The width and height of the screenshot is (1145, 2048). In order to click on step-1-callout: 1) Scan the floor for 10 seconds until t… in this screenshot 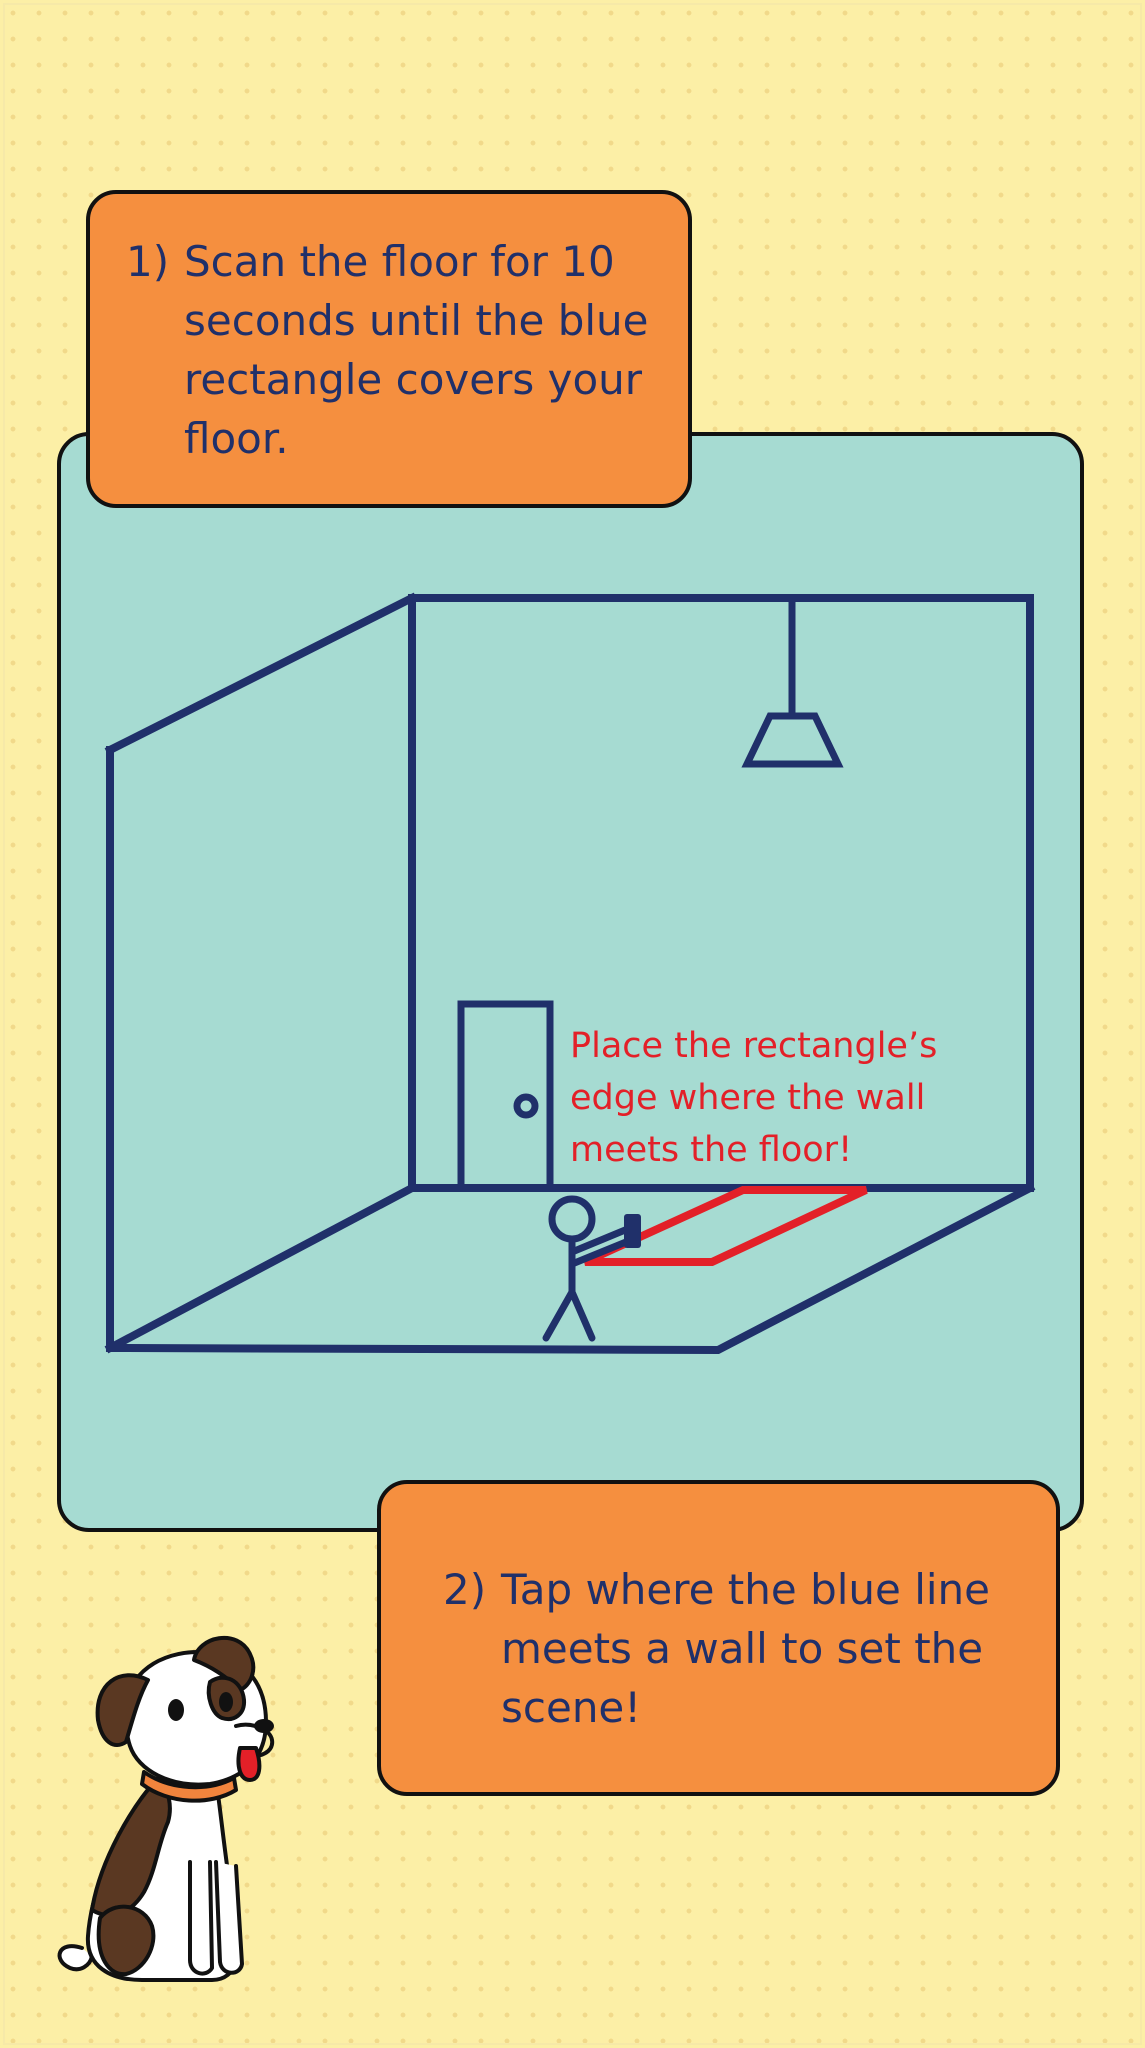, I will do `click(389, 349)`.